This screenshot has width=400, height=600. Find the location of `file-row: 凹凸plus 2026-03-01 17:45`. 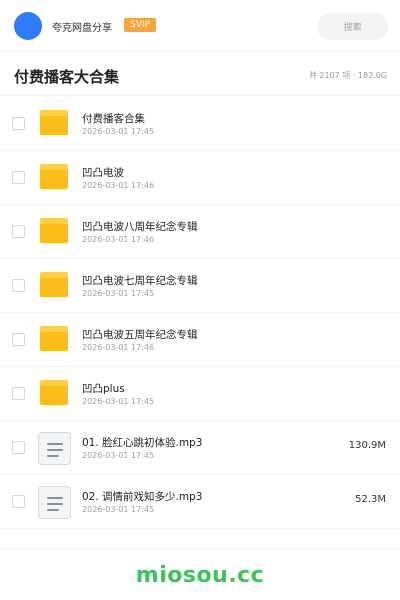

file-row: 凹凸plus 2026-03-01 17:45 is located at coordinates (200, 394).